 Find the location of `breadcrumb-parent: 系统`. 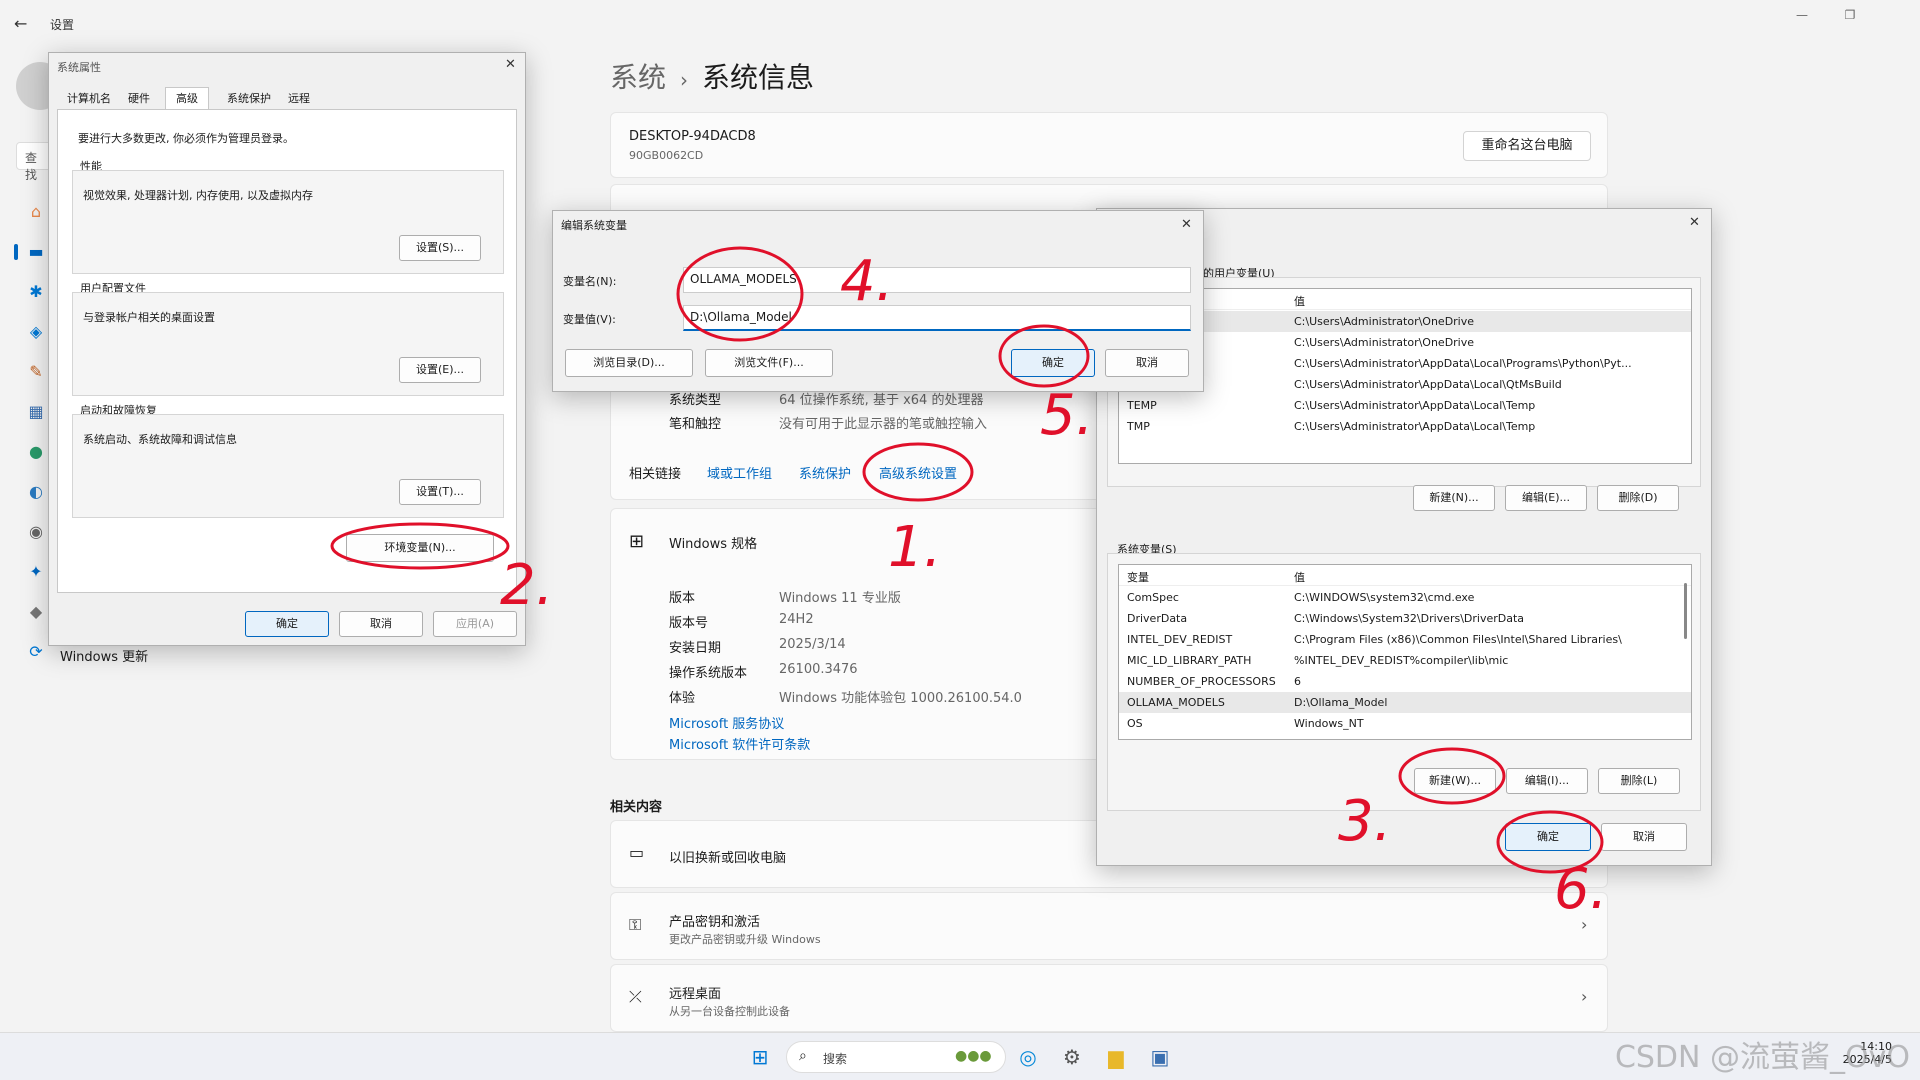

breadcrumb-parent: 系统 is located at coordinates (638, 77).